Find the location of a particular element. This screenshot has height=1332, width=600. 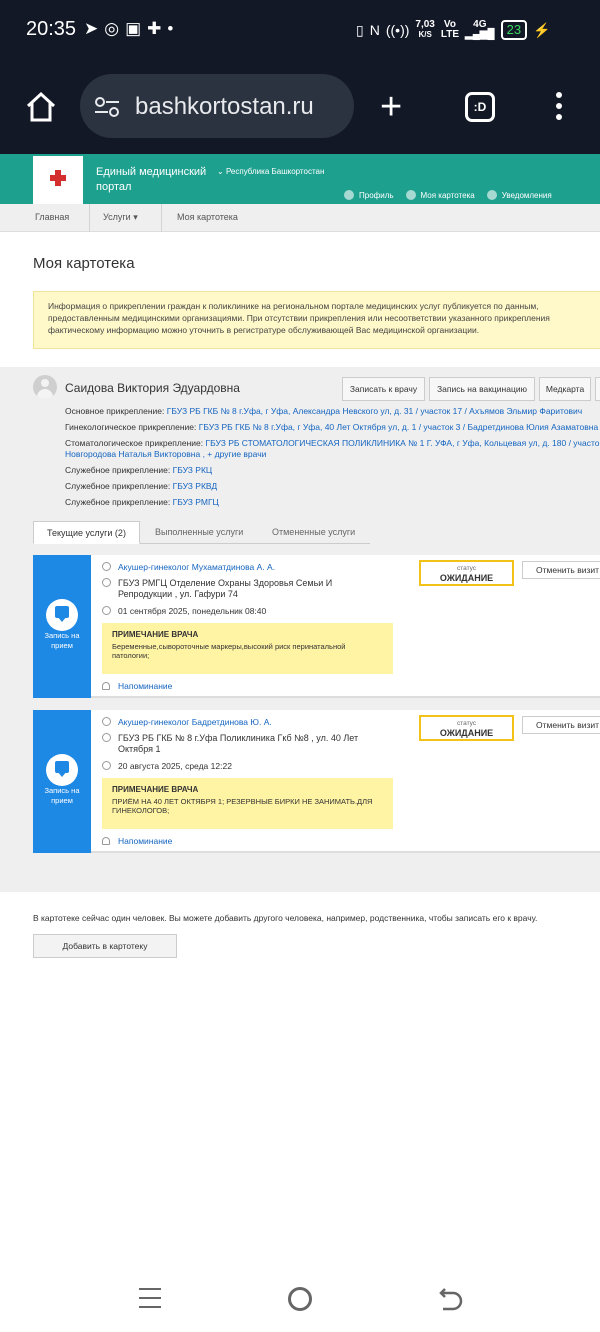

visit-doctor: Акушер-гинеколог Бадретдинова Ю. А. is located at coordinates (195, 722).